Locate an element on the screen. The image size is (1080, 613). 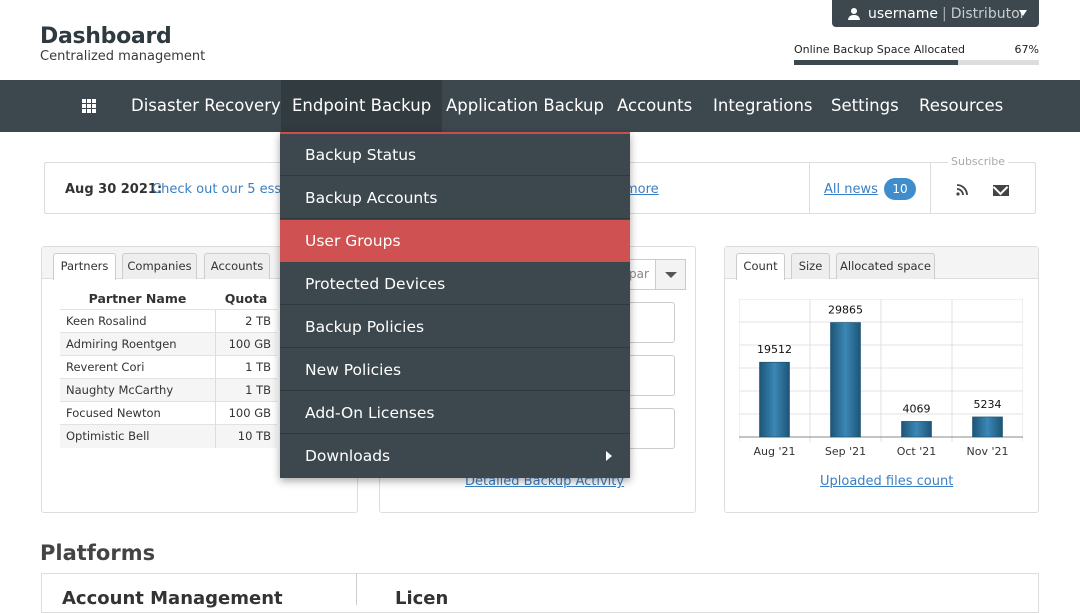
news-count-badge: 10 is located at coordinates (900, 189).